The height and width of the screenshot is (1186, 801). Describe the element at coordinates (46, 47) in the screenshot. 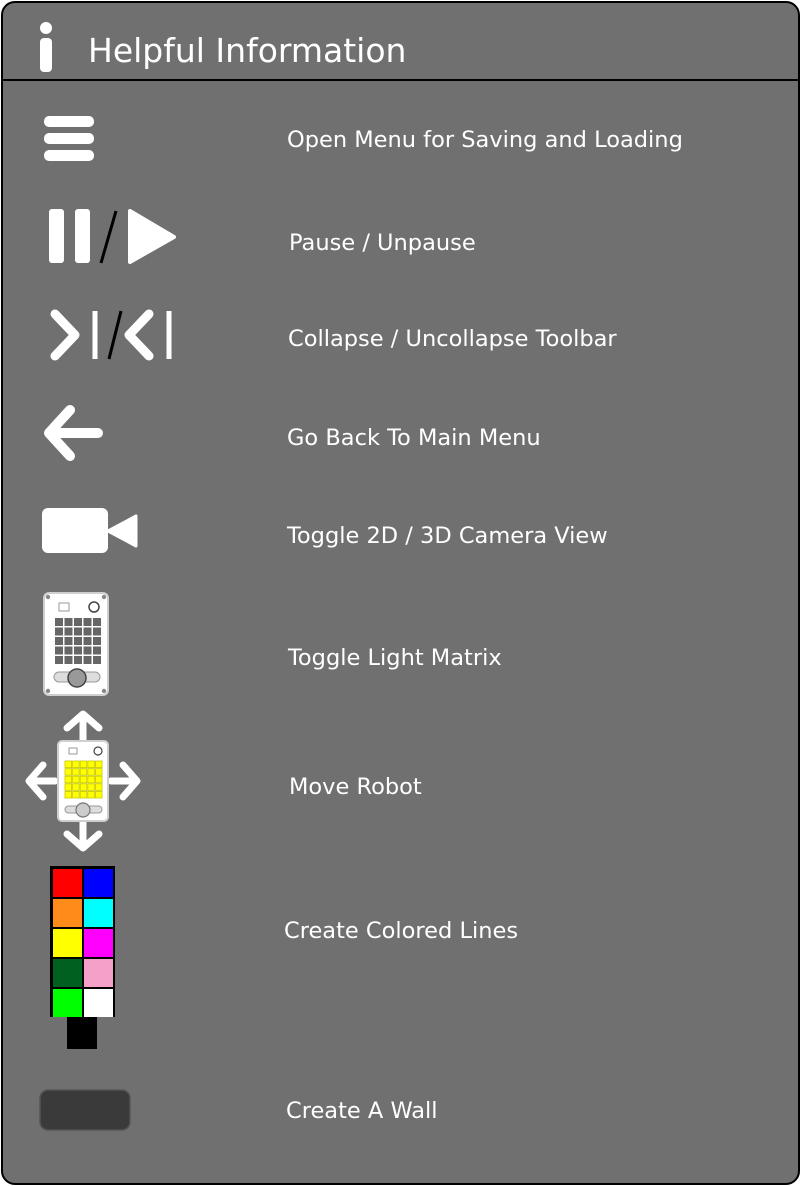

I see `info-icon` at that location.